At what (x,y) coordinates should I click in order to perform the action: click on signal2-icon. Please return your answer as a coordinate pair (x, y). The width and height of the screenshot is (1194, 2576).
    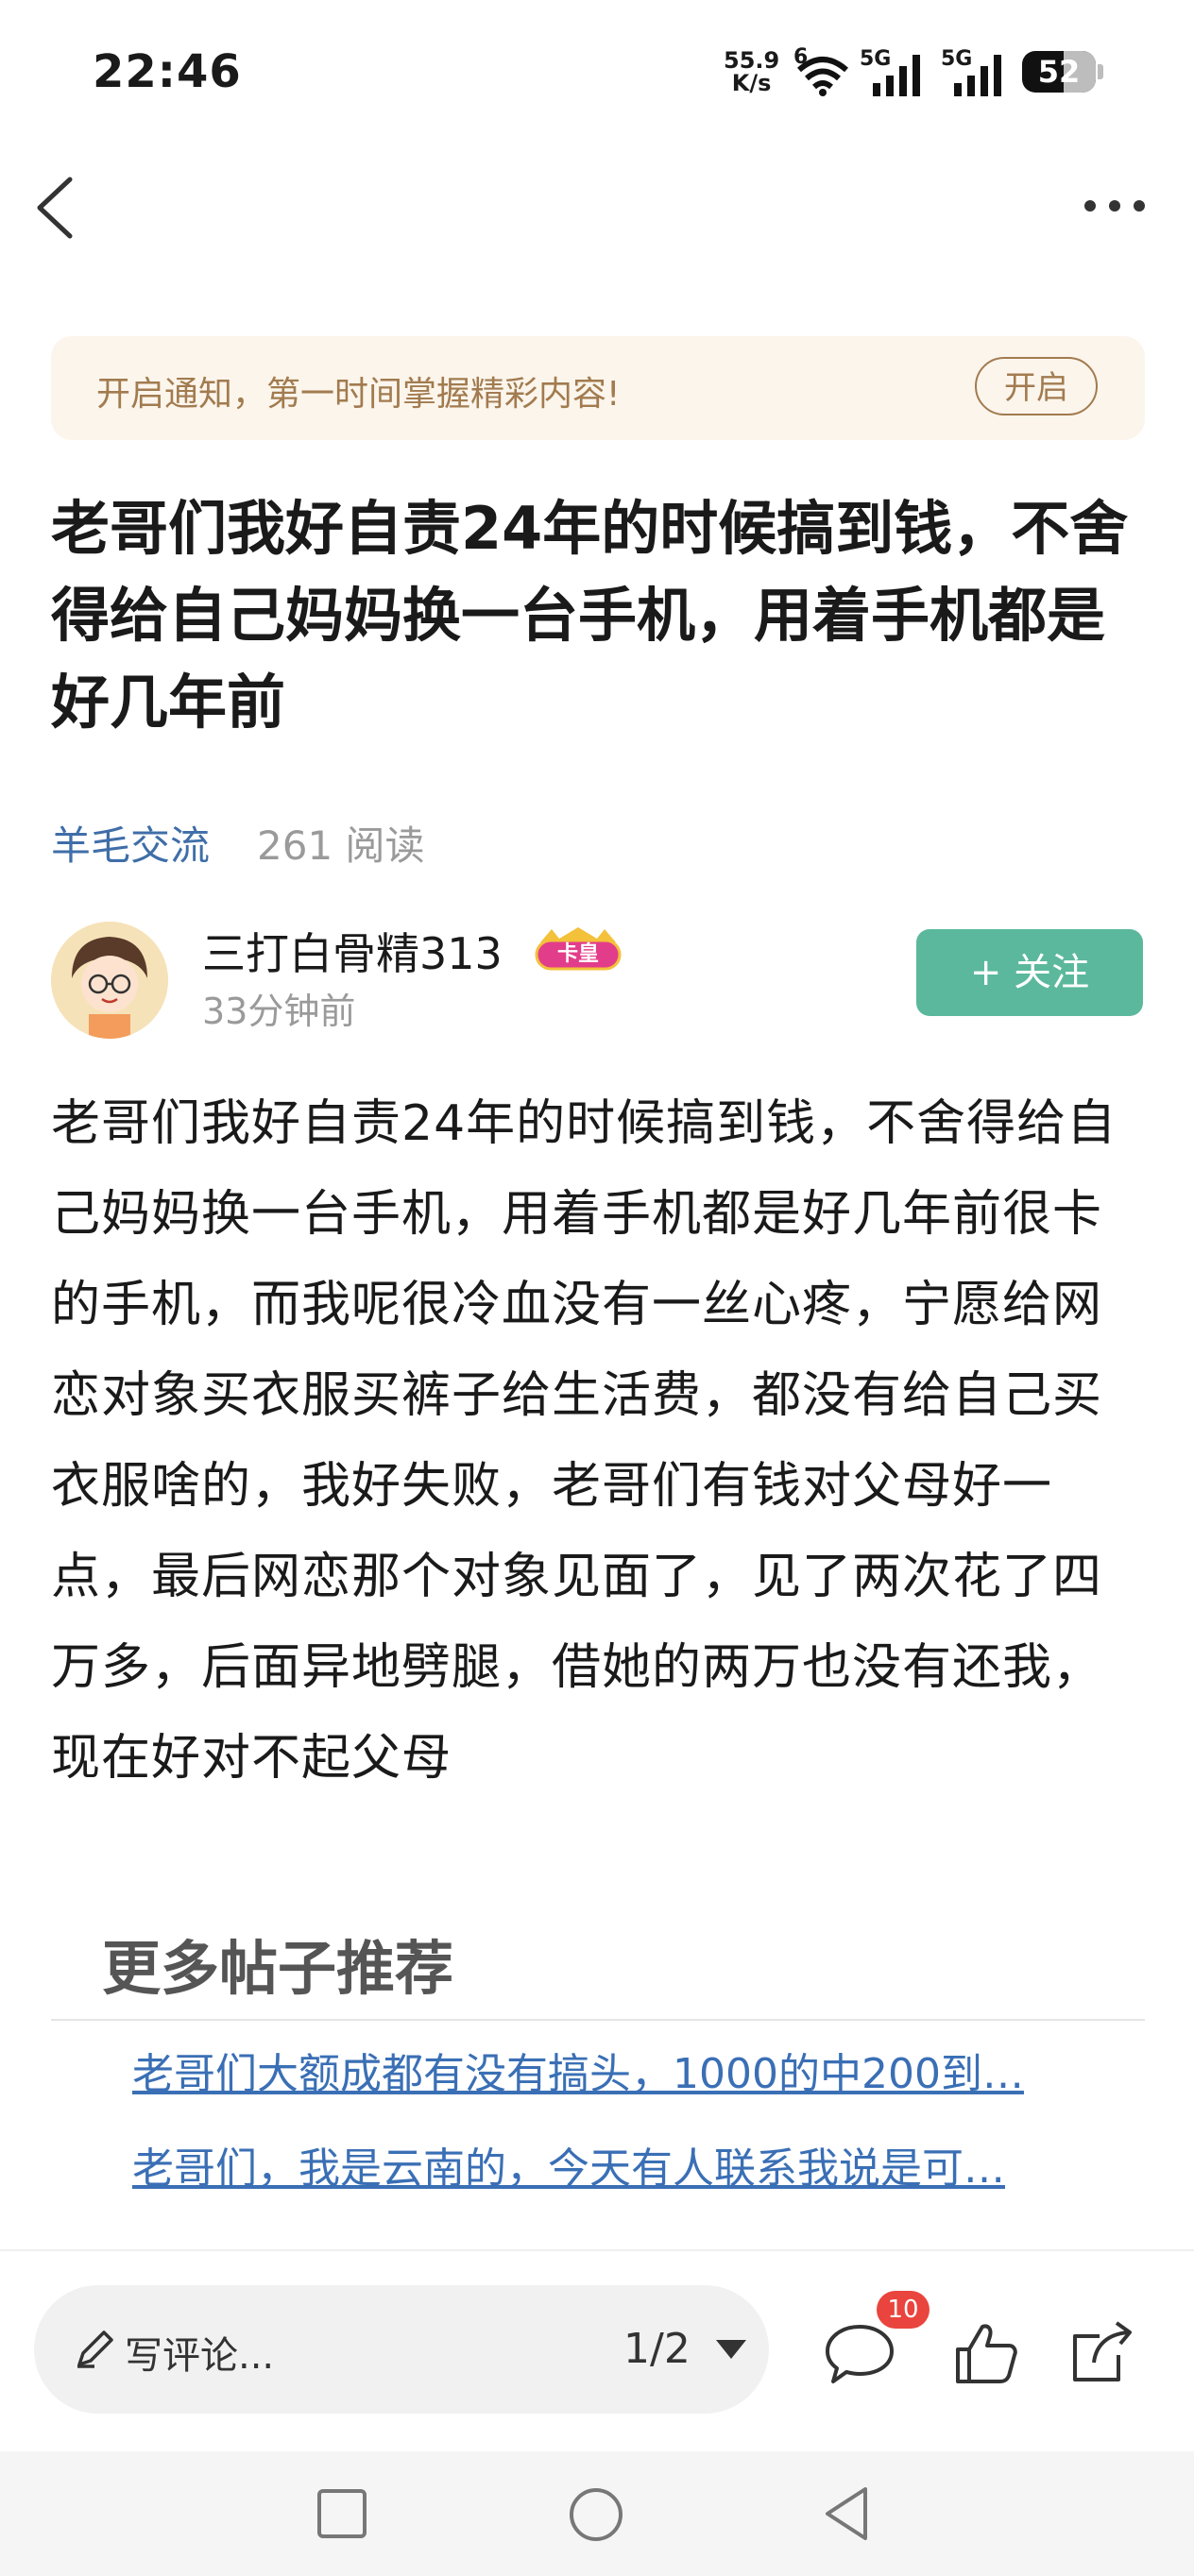
    Looking at the image, I should click on (977, 75).